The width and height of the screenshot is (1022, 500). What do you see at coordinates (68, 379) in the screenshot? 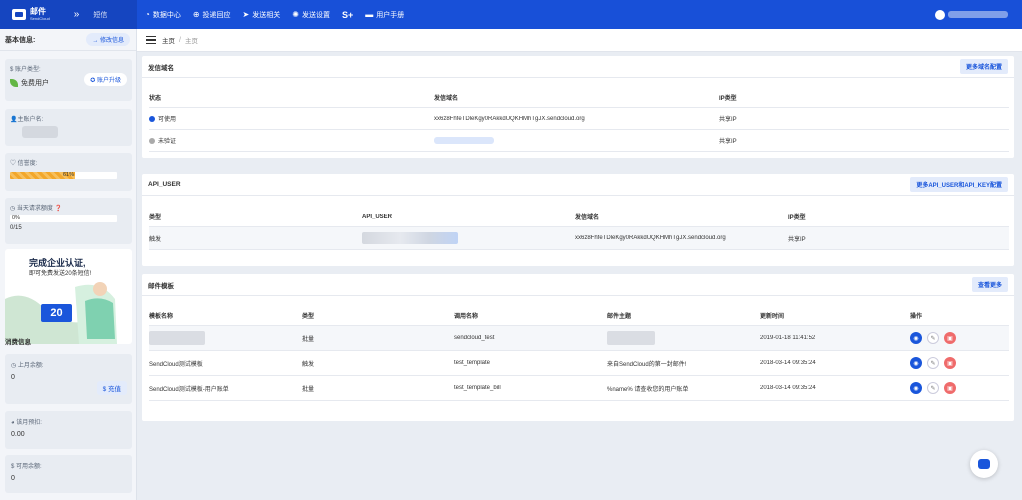
I see `last-month-card: ◷ 上月余额: 0 $ 充值` at bounding box center [68, 379].